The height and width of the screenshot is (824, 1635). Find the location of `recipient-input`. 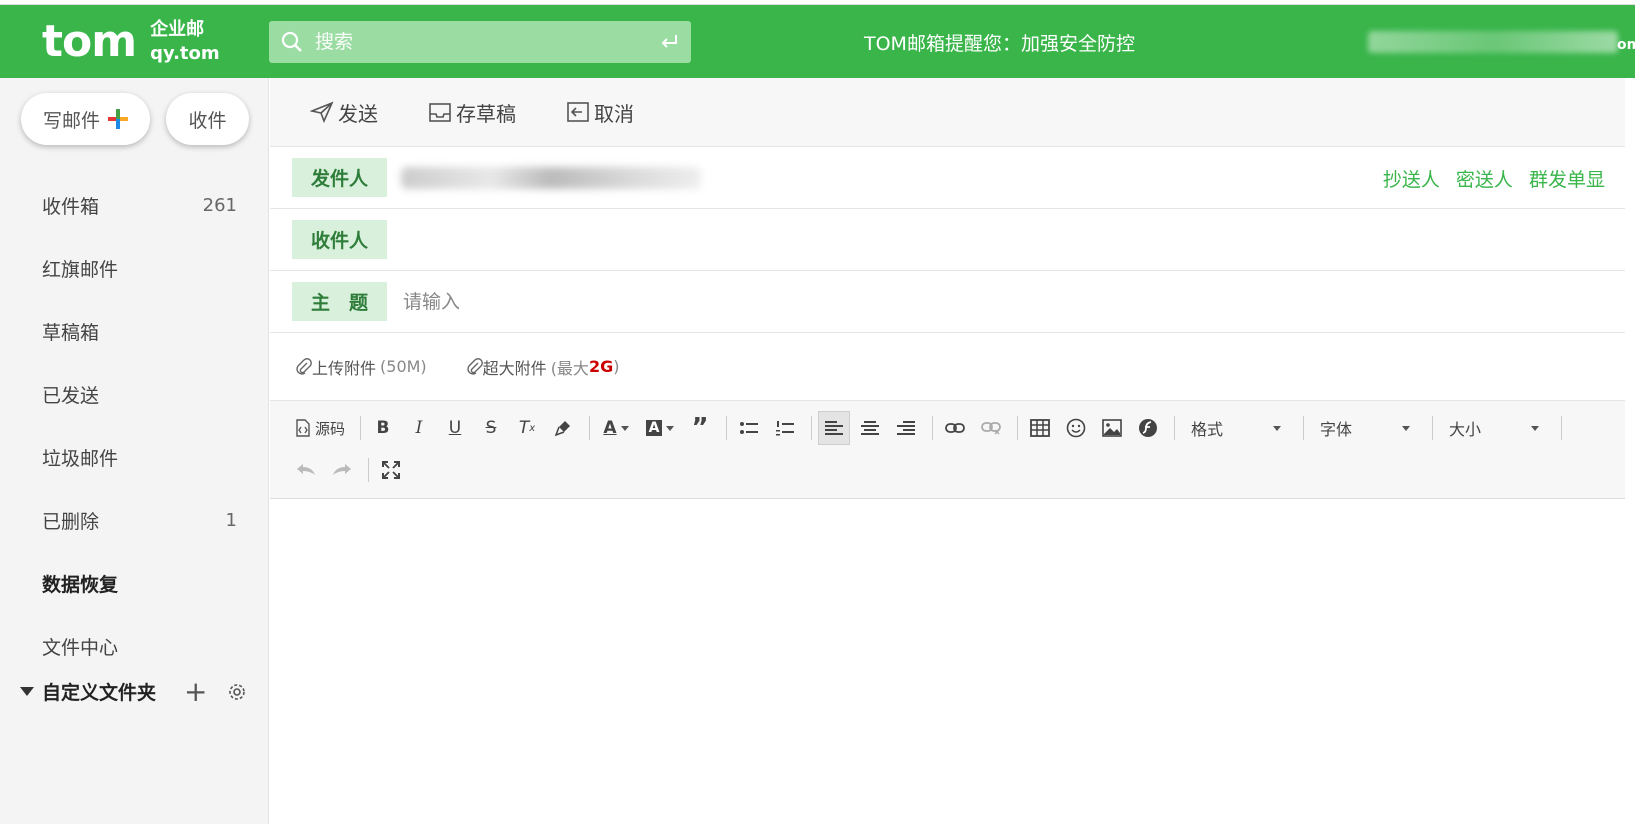

recipient-input is located at coordinates (1014, 239).